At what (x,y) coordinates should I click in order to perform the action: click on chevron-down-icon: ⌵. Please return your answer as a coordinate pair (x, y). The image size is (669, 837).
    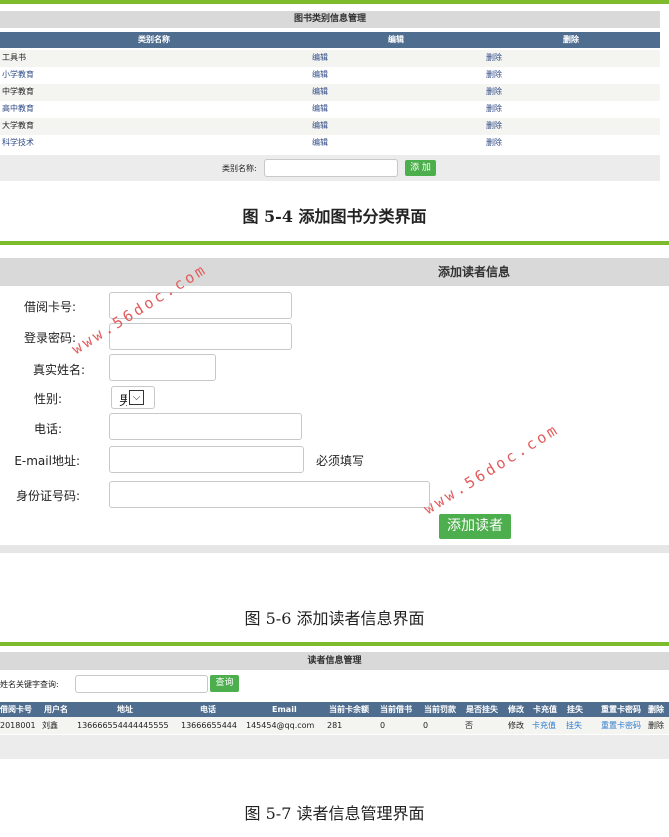
    Looking at the image, I should click on (136, 397).